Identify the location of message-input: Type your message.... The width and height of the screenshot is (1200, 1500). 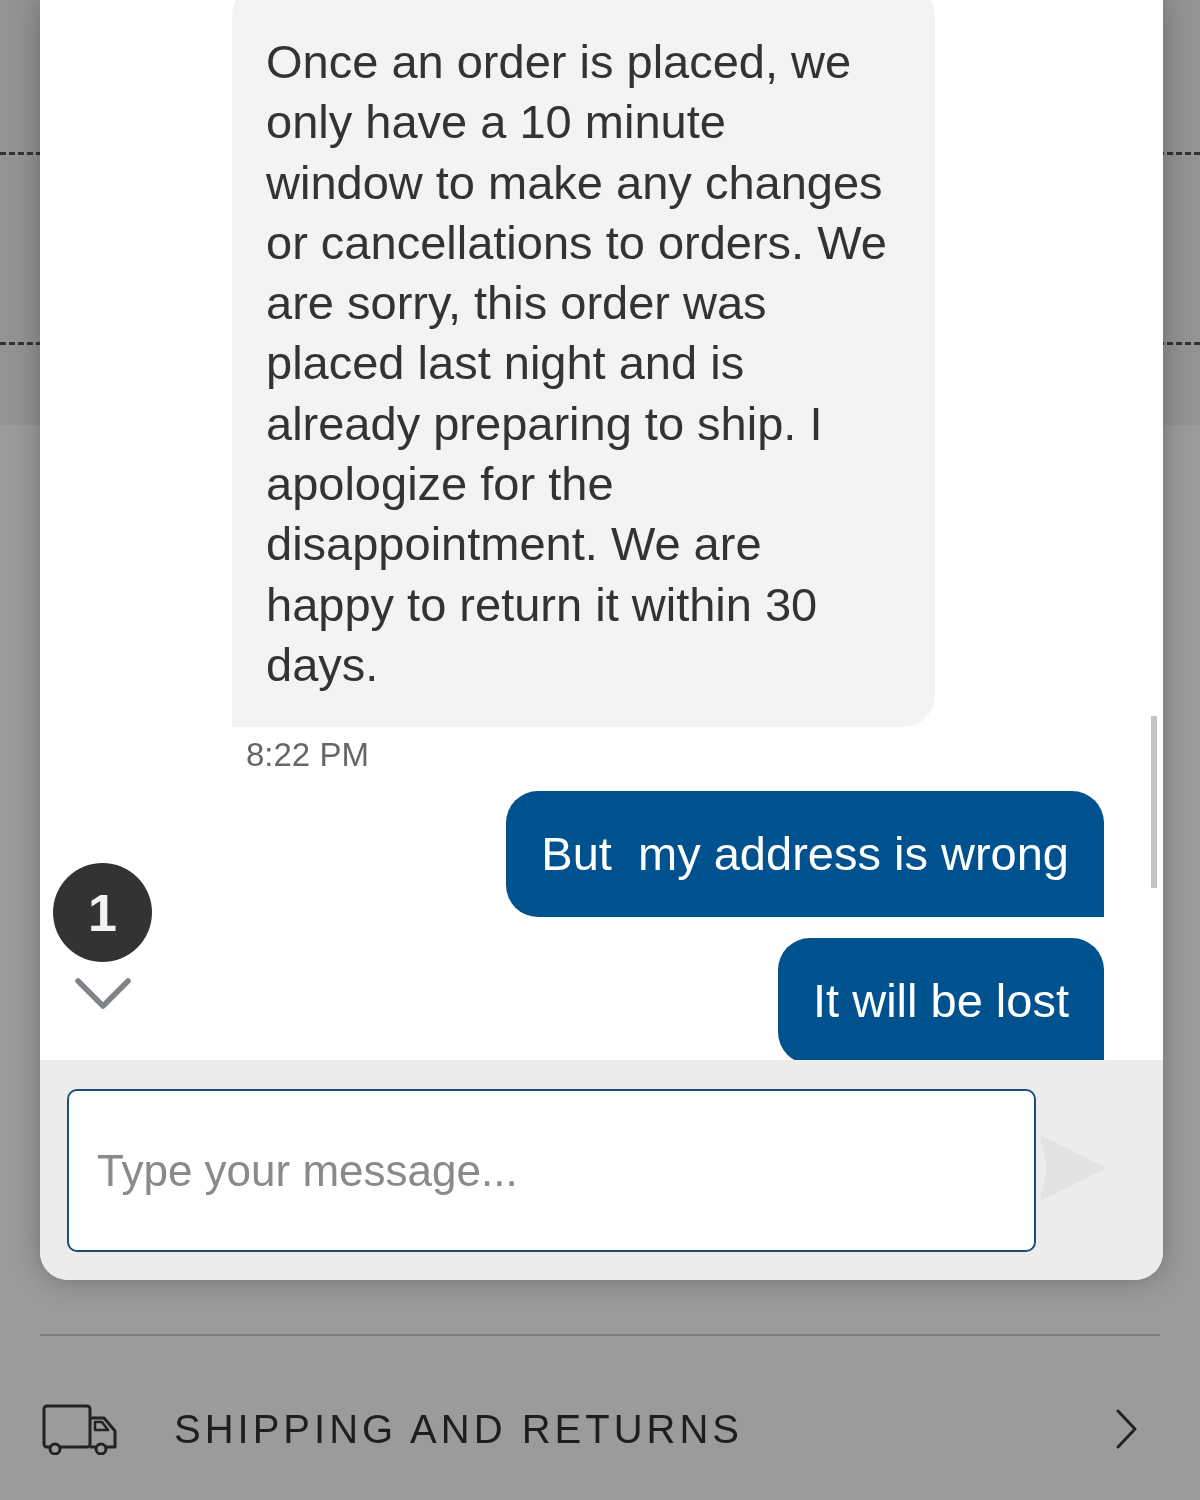
(551, 1170).